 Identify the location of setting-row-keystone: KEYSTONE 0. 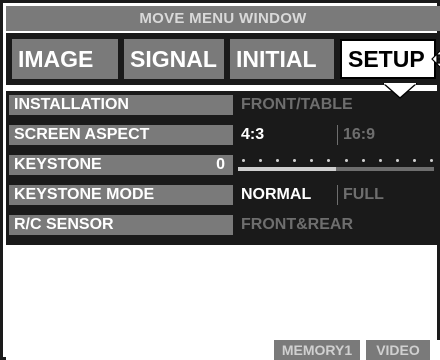
(223, 165).